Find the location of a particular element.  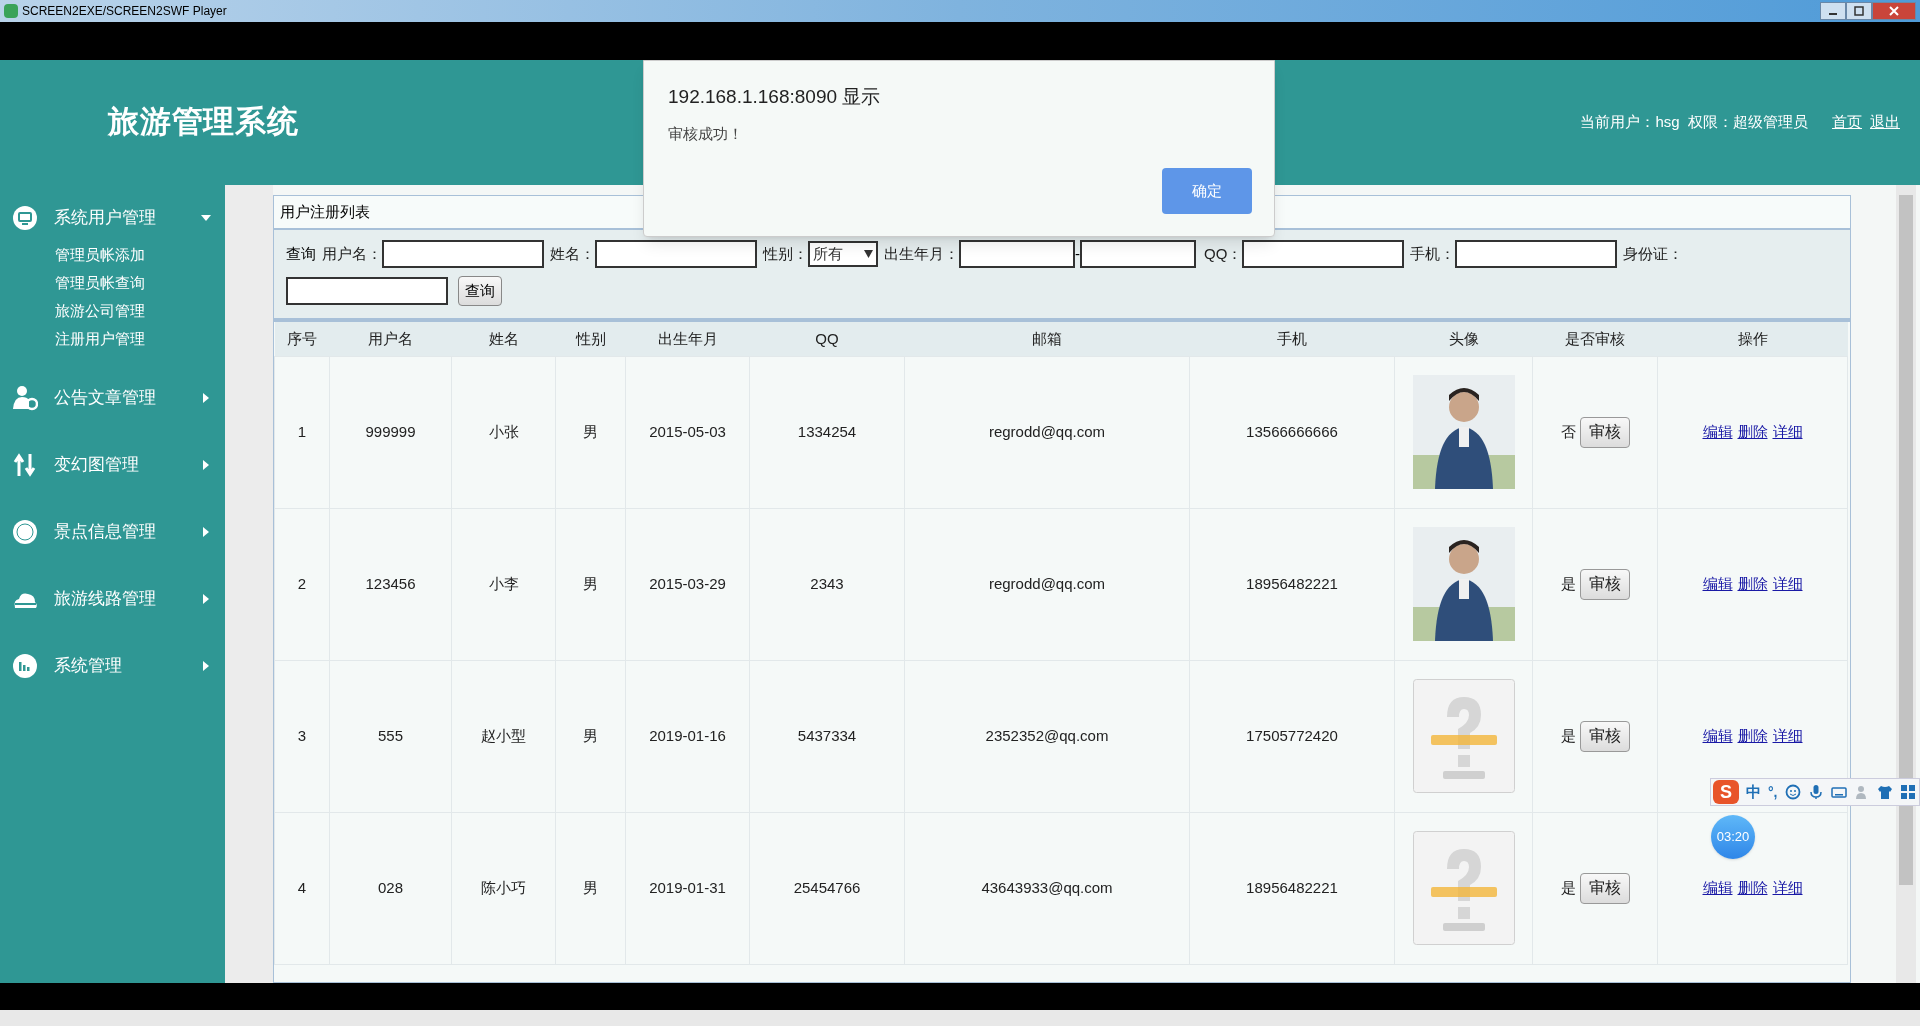

table-cell: regrodd@qq.com is located at coordinates (1047, 432).